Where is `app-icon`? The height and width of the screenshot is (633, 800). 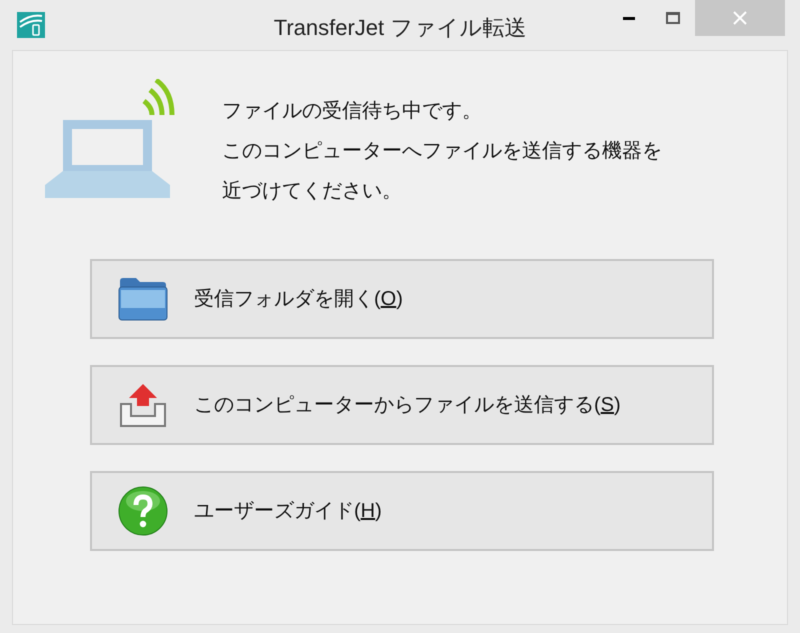 app-icon is located at coordinates (31, 25).